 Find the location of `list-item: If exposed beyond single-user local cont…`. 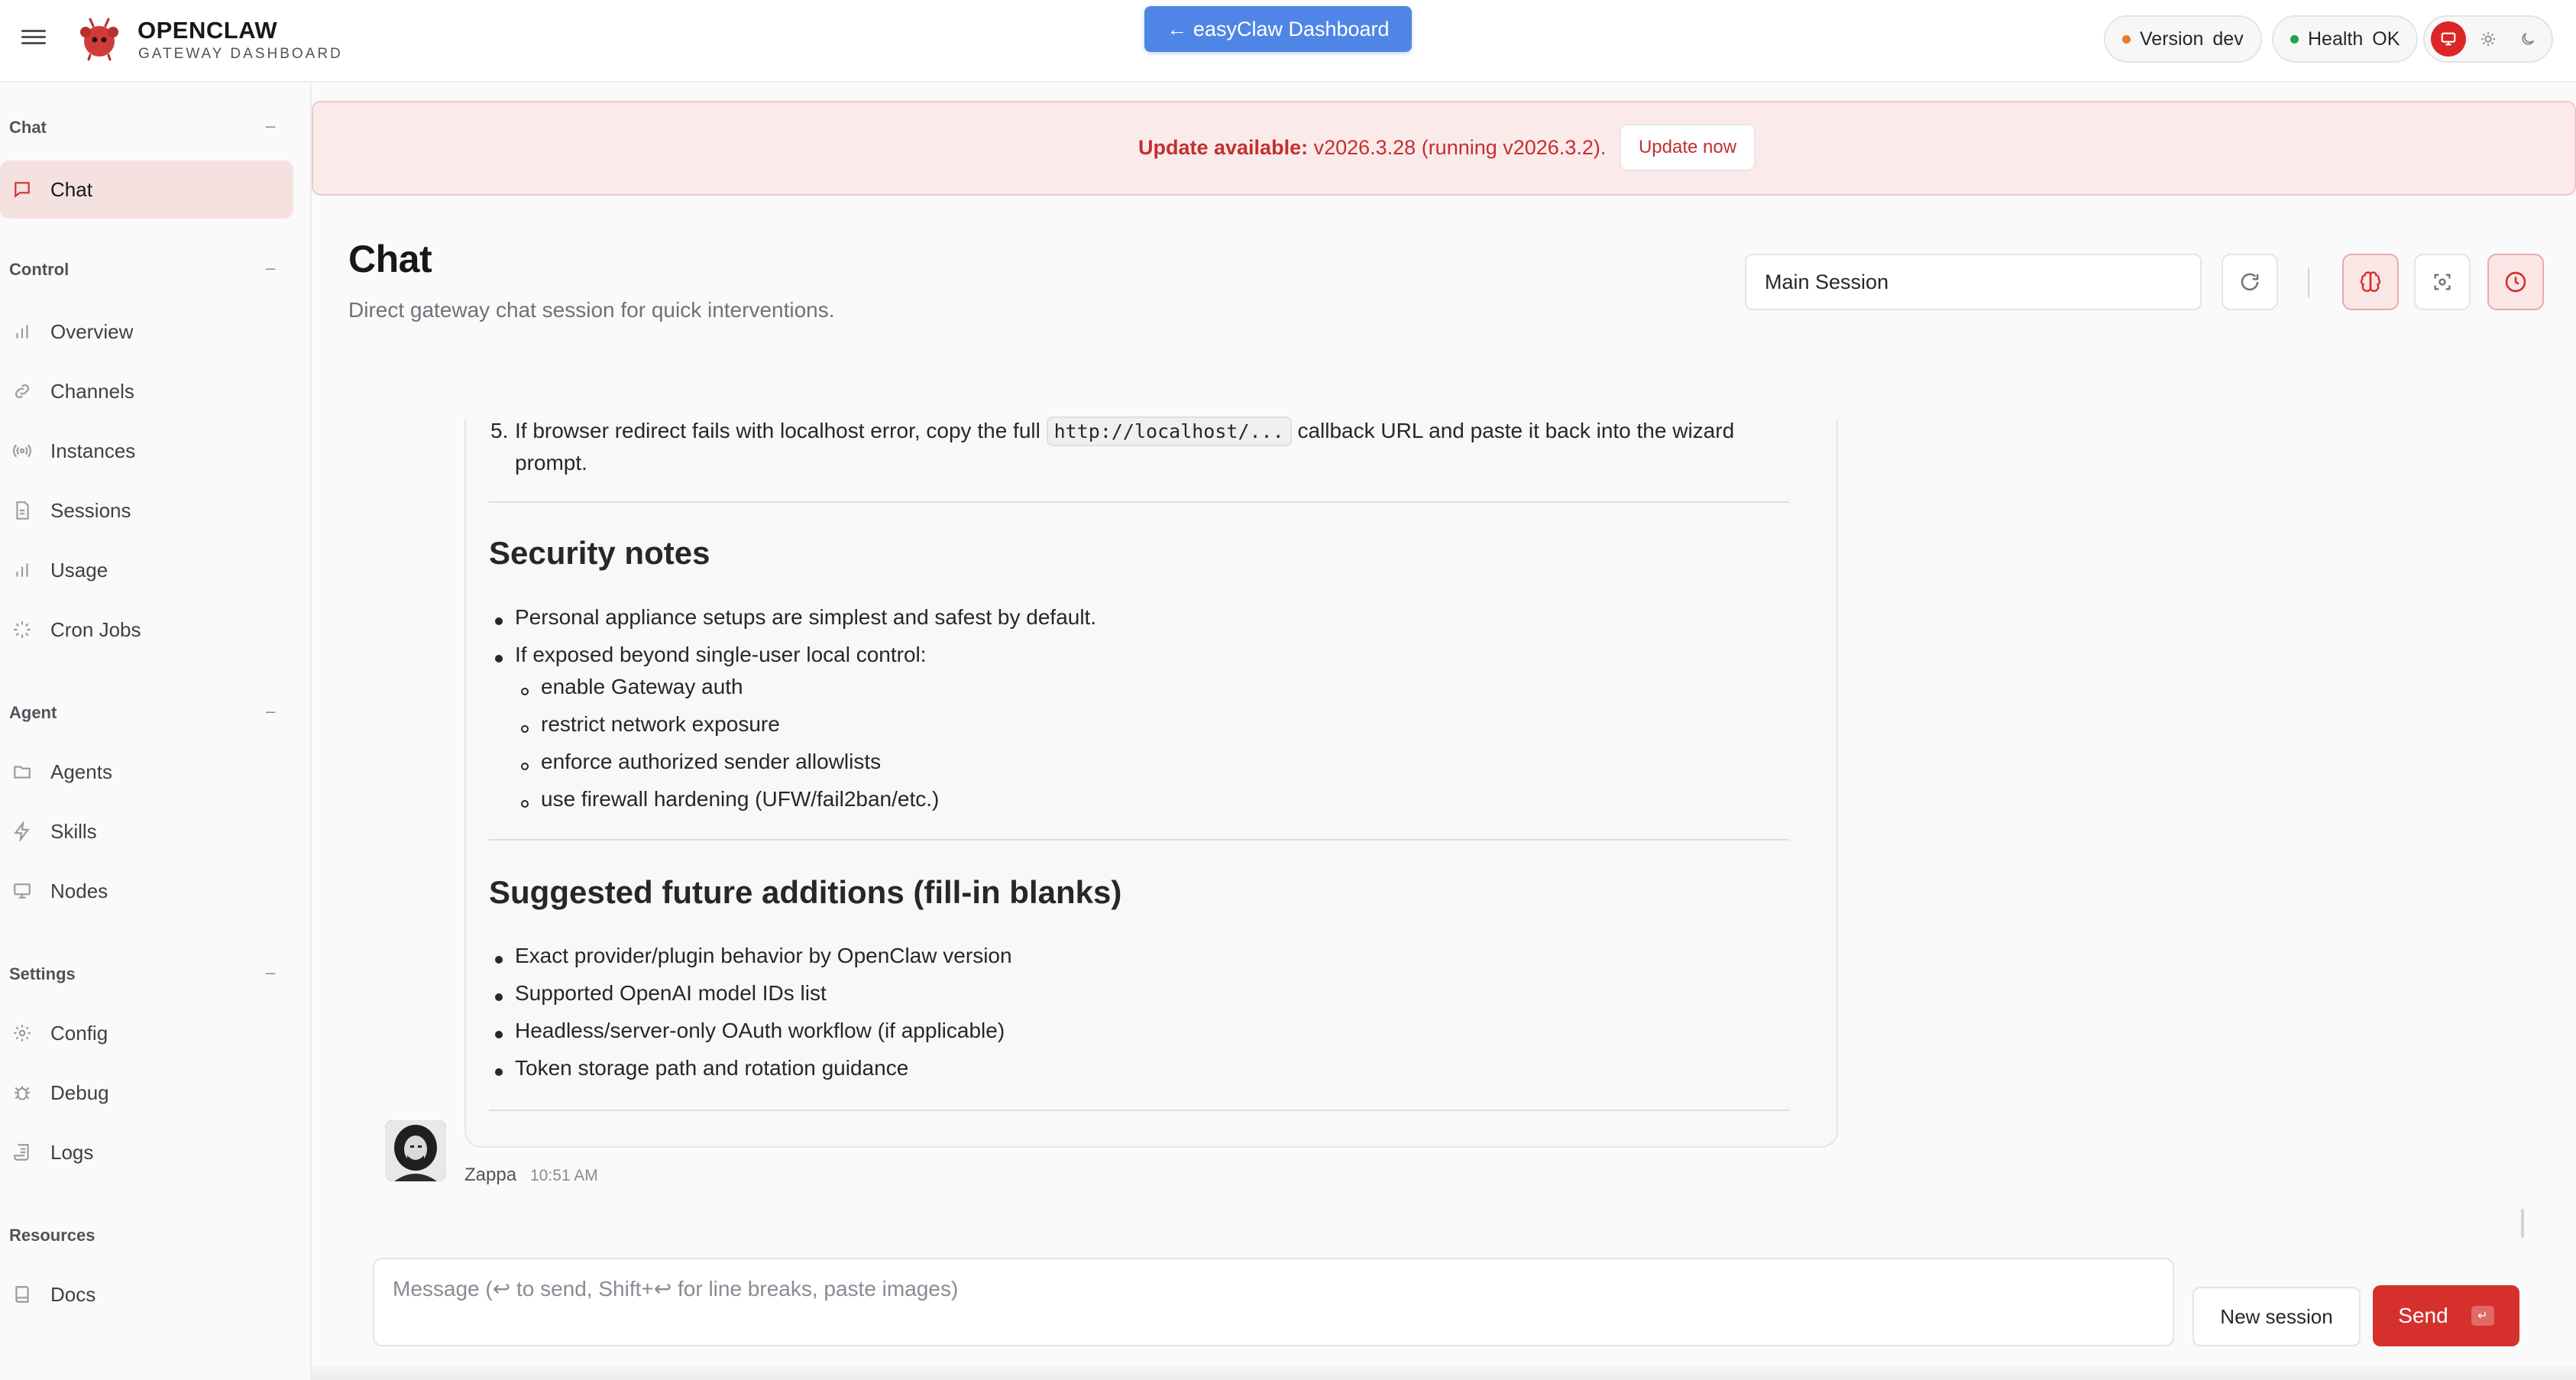

list-item: If exposed beyond single-user local cont… is located at coordinates (721, 654).